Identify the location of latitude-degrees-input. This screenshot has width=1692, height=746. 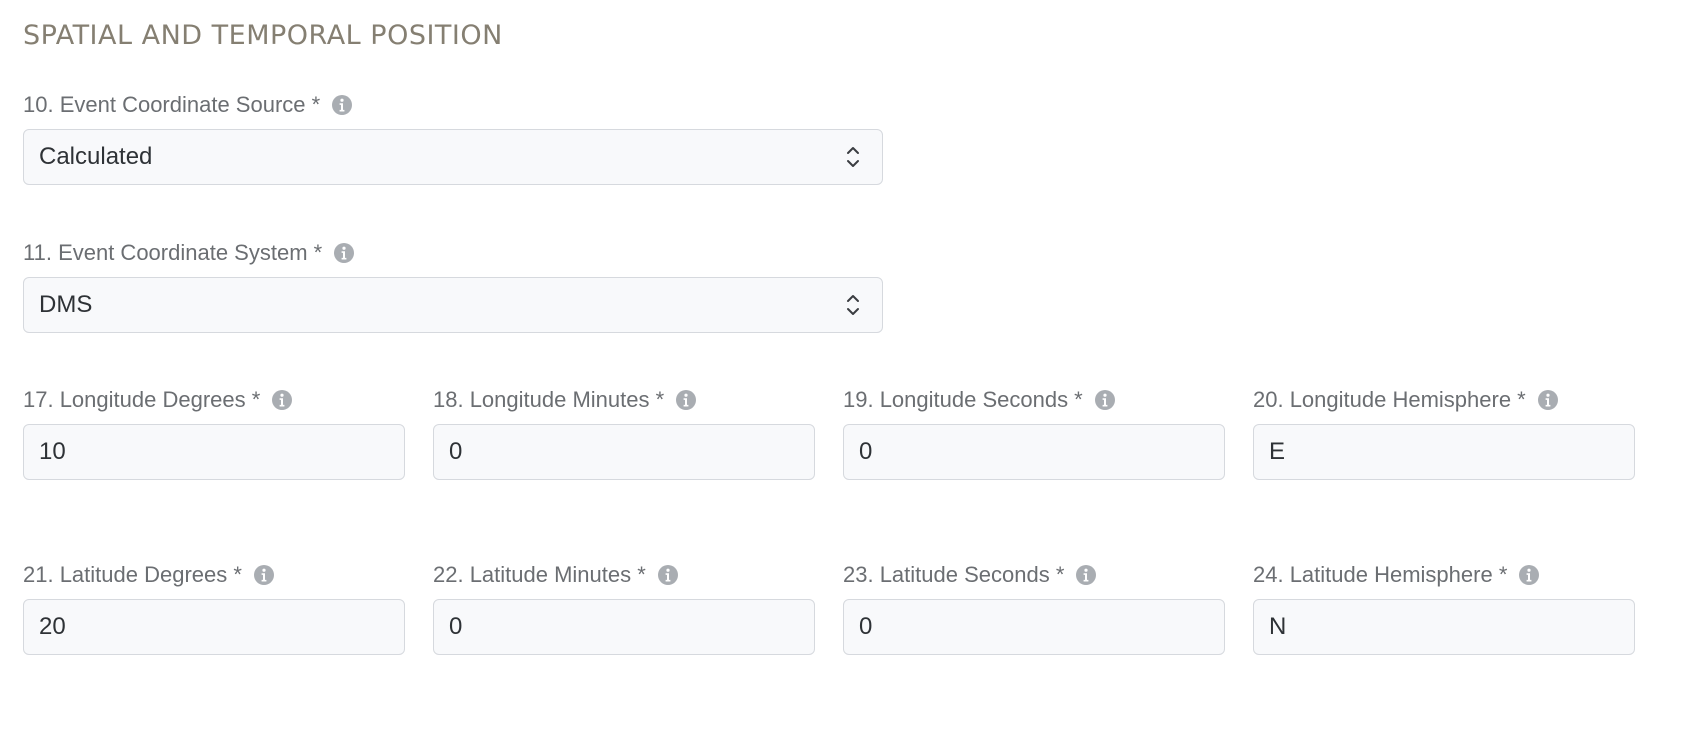
(214, 627).